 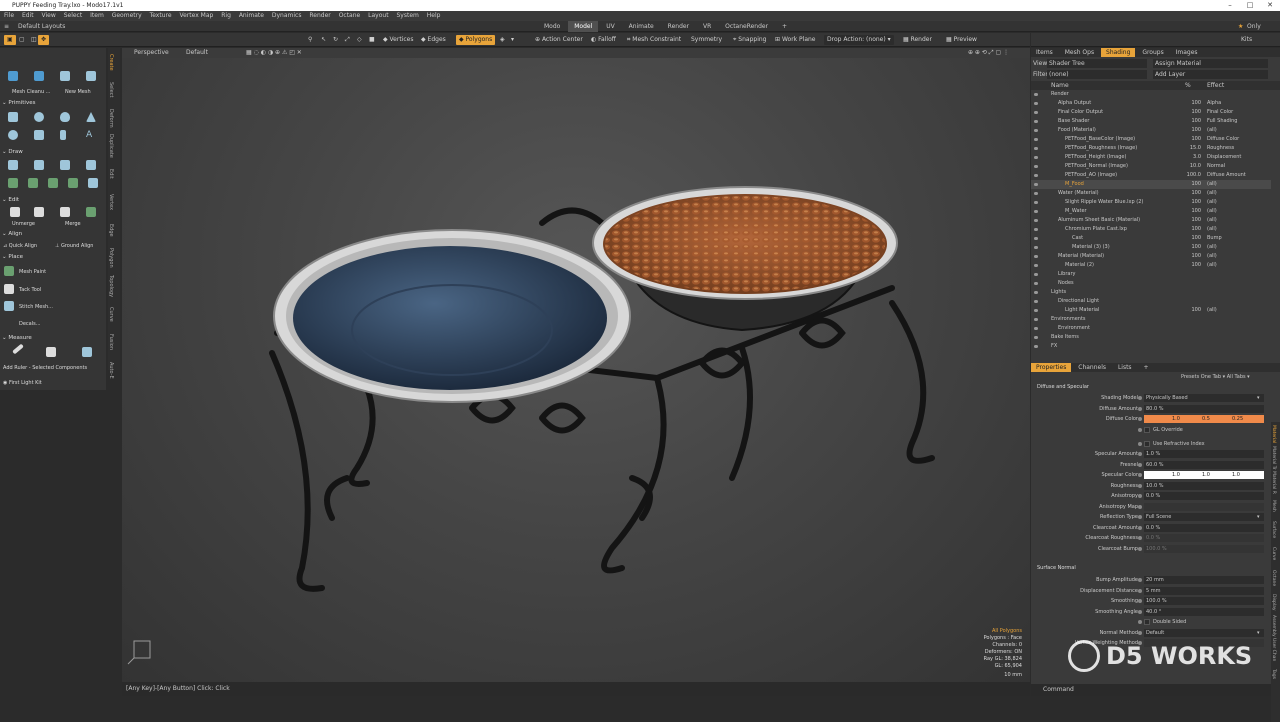 What do you see at coordinates (197, 53) in the screenshot?
I see `view-style-select: Default` at bounding box center [197, 53].